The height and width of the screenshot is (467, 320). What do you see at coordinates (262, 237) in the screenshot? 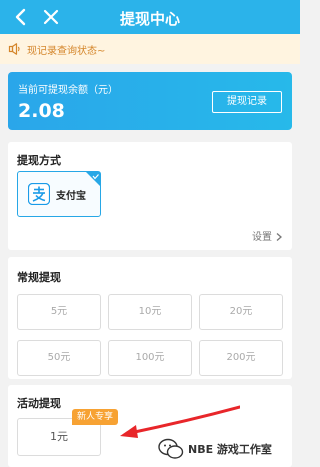
I see `settings-label: 设置` at bounding box center [262, 237].